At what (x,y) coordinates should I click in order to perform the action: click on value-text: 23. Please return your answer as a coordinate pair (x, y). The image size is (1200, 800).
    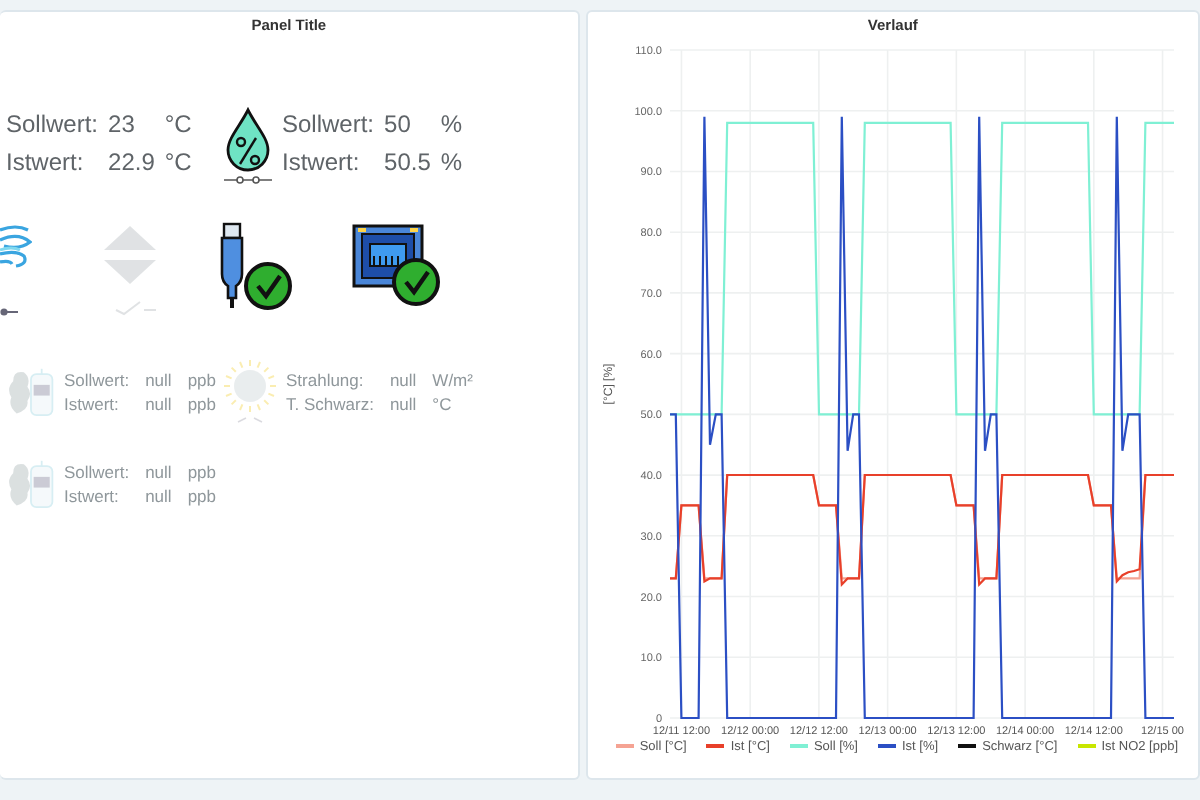
    Looking at the image, I should click on (122, 124).